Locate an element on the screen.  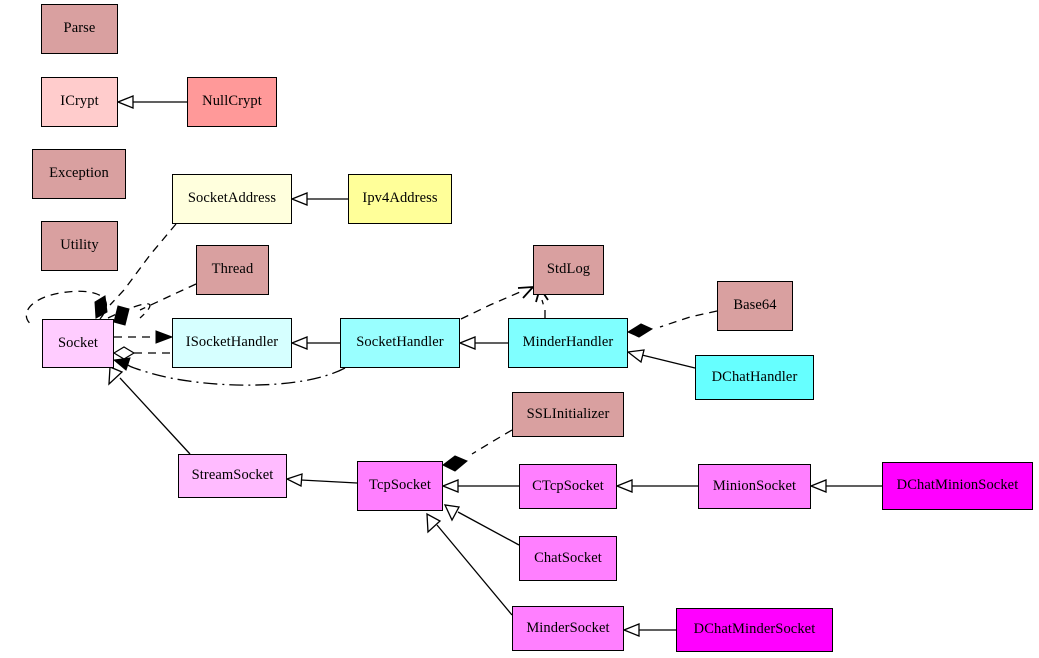
class-node-label: MinionSocket is located at coordinates (754, 485).